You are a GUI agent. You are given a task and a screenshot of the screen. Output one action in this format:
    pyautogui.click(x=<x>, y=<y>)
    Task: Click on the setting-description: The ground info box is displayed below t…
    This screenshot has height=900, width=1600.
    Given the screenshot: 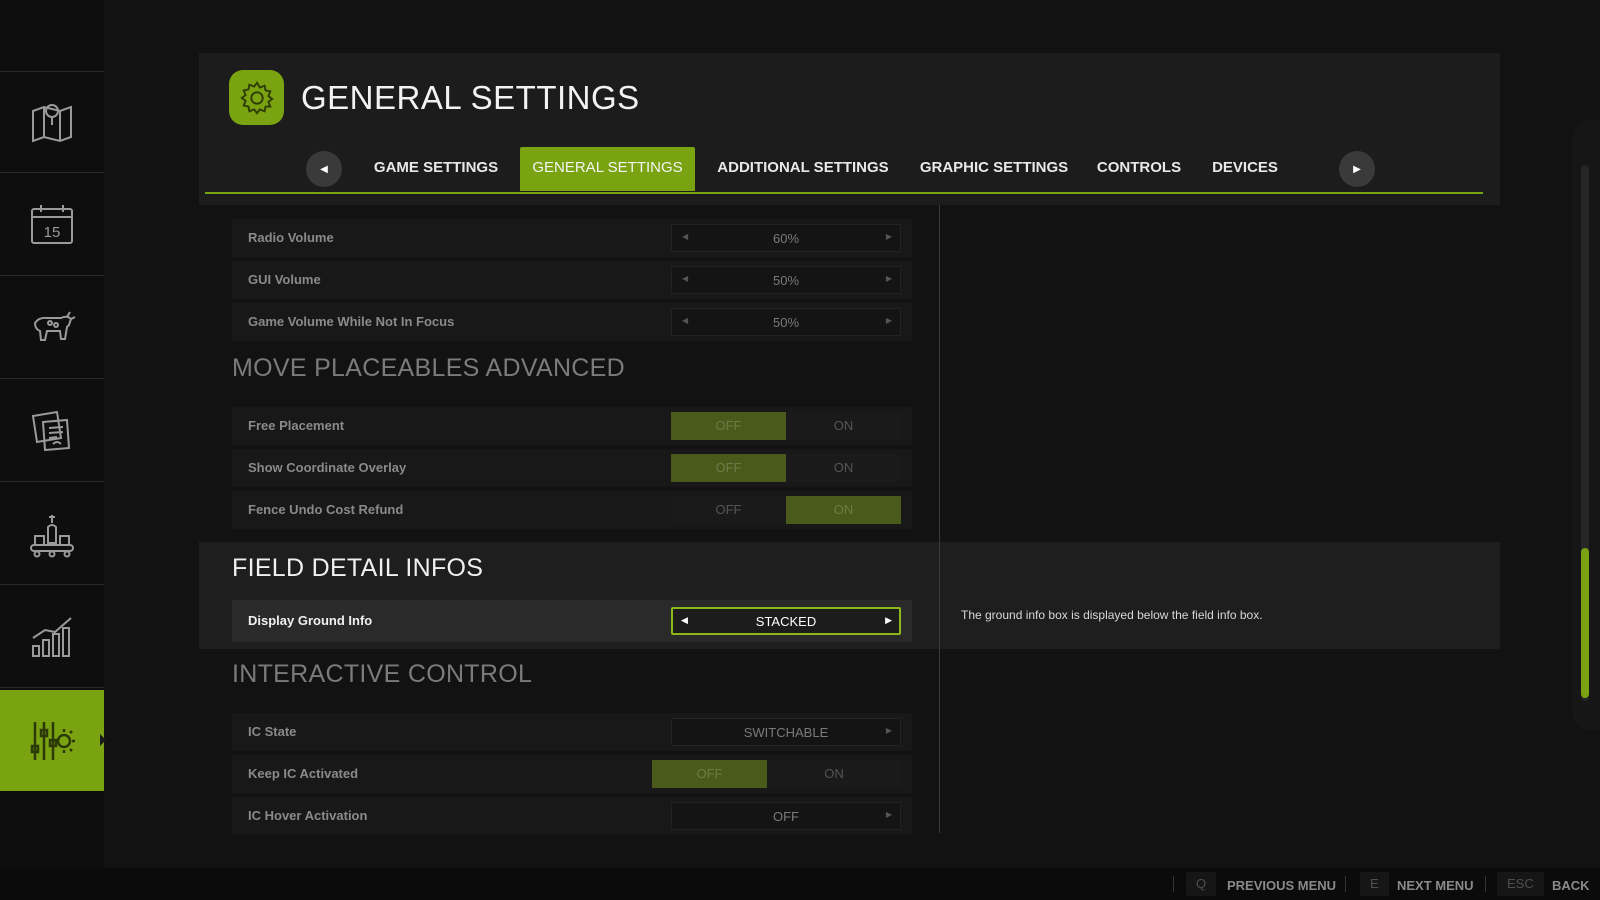 What is the action you would take?
    pyautogui.click(x=1112, y=615)
    